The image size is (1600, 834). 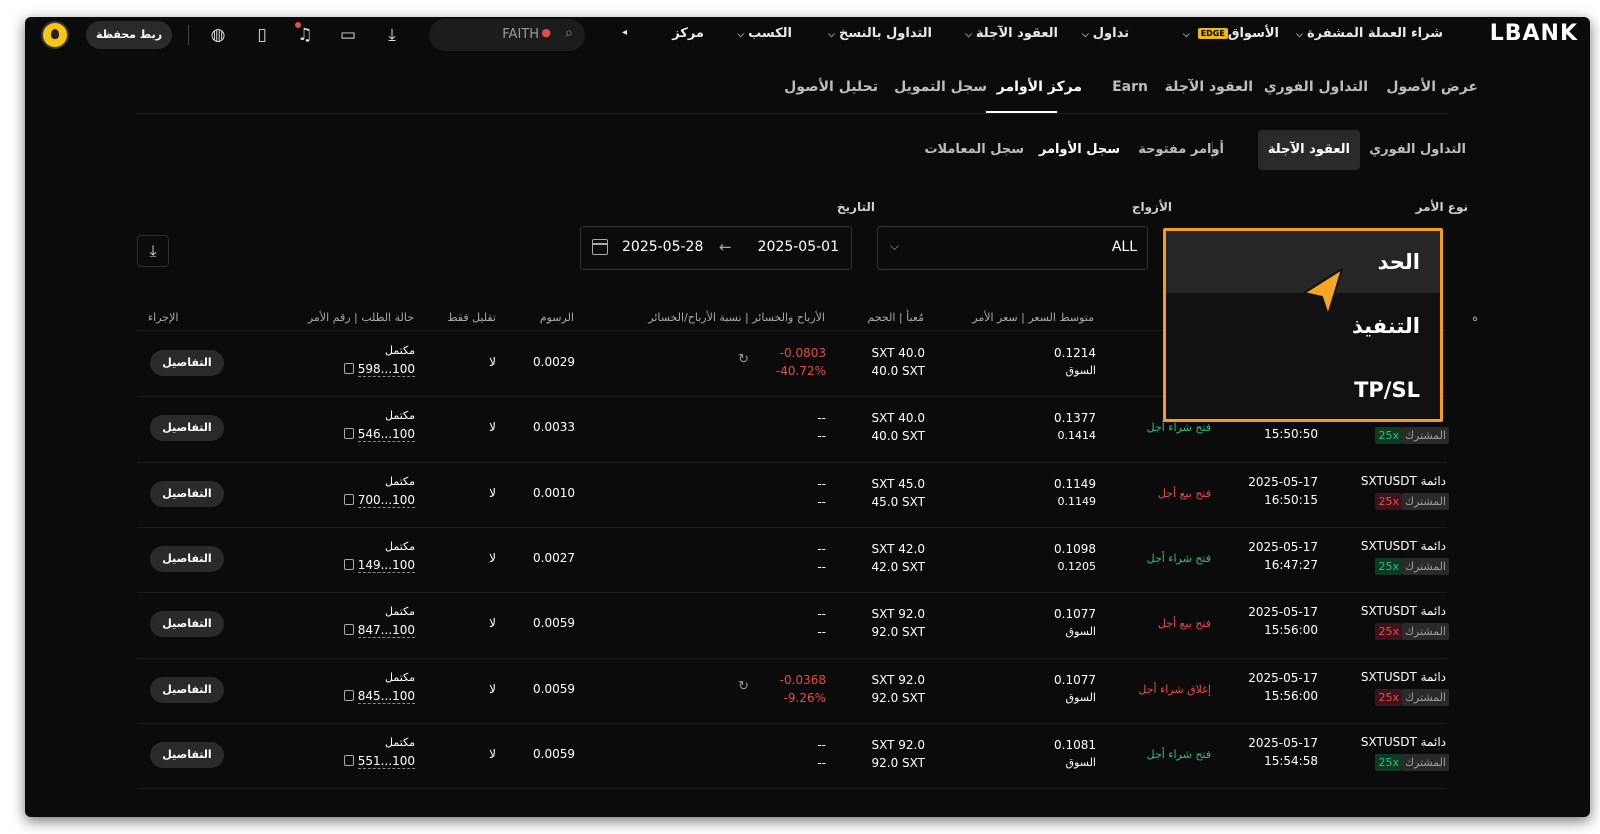 I want to click on tab-futures: العقود الآجلة, so click(x=1209, y=87).